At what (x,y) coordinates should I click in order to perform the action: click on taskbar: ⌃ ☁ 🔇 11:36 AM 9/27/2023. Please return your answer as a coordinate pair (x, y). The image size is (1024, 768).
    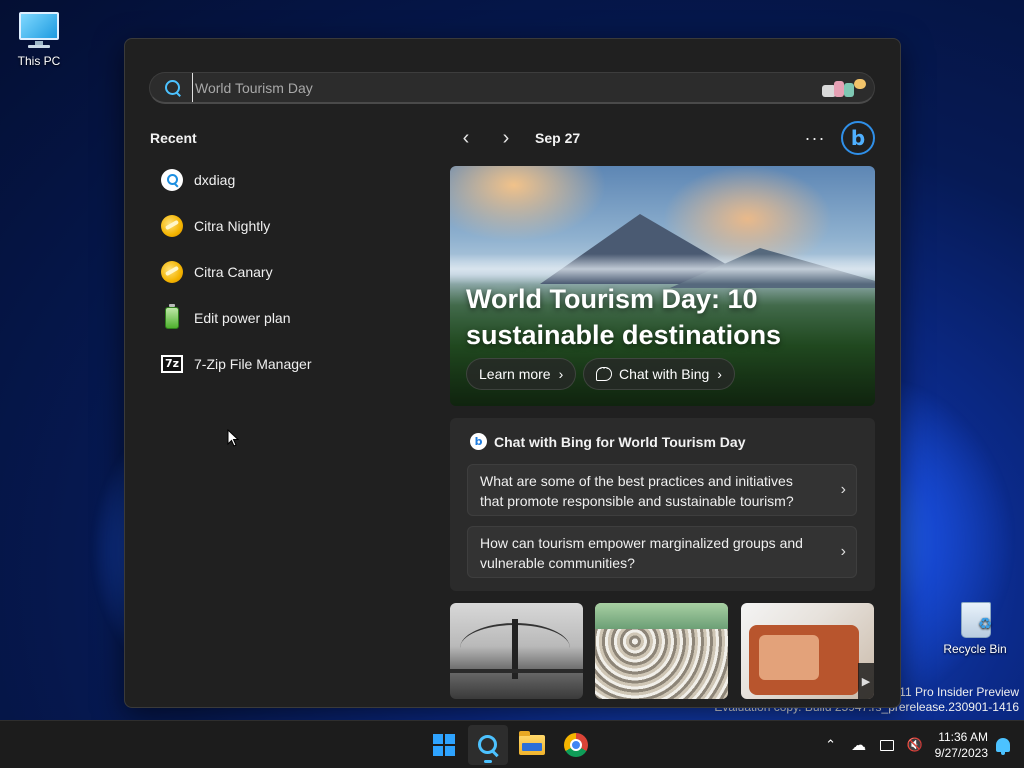
    Looking at the image, I should click on (512, 744).